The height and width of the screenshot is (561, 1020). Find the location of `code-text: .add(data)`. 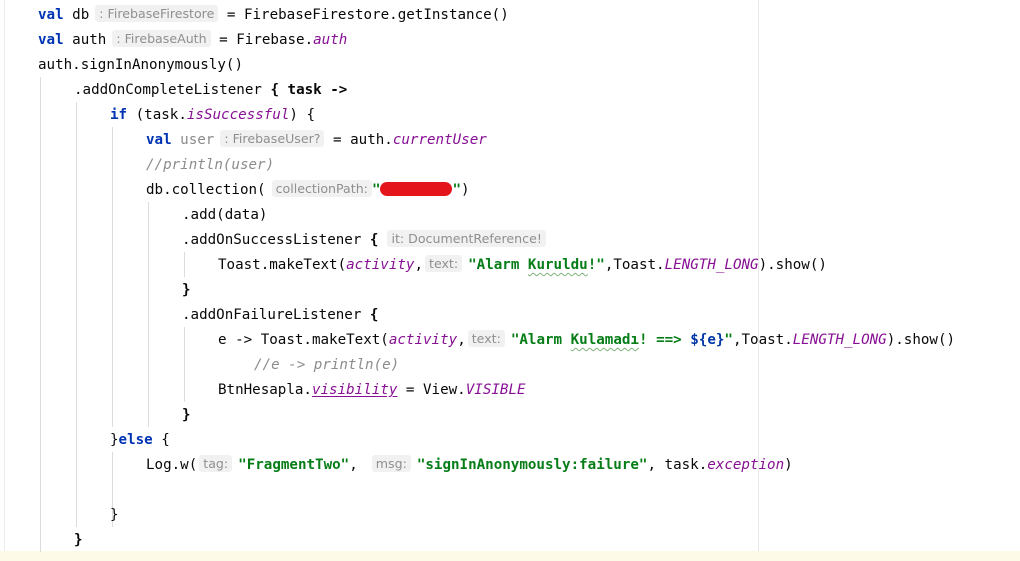

code-text: .add(data) is located at coordinates (225, 215).